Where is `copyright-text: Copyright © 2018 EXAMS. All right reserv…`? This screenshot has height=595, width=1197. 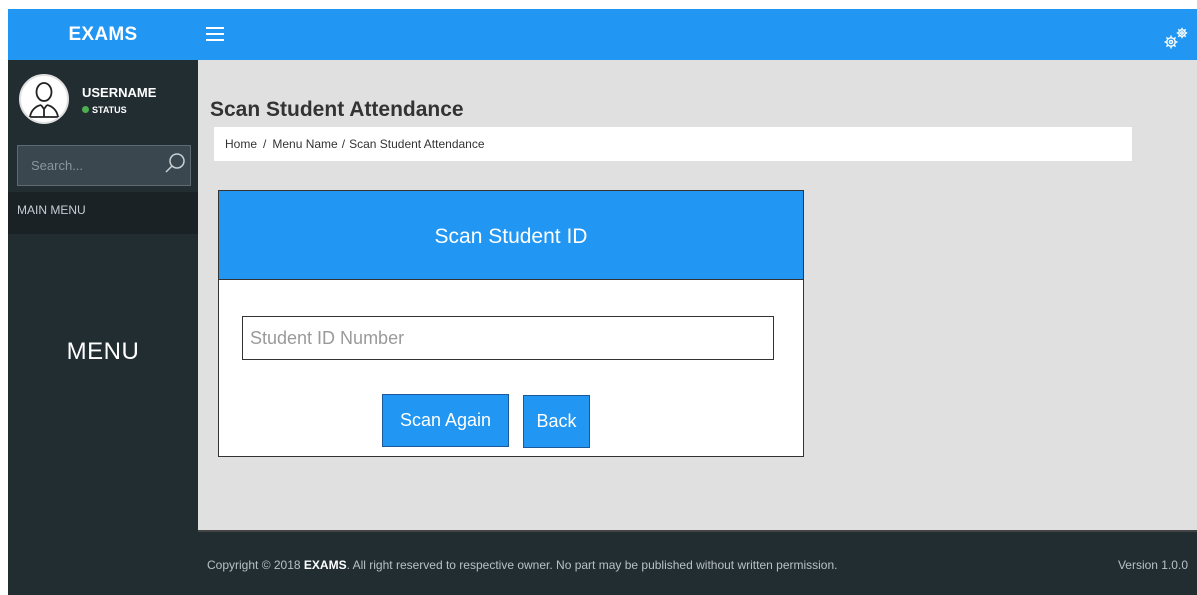
copyright-text: Copyright © 2018 EXAMS. All right reserv… is located at coordinates (522, 565).